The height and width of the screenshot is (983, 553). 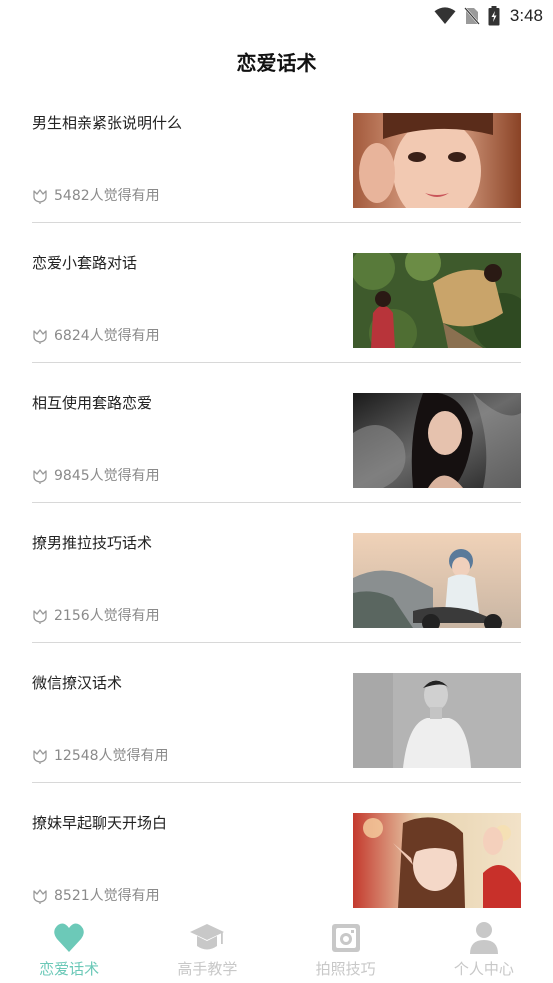 What do you see at coordinates (437, 300) in the screenshot?
I see `couple-forest-thumbnail` at bounding box center [437, 300].